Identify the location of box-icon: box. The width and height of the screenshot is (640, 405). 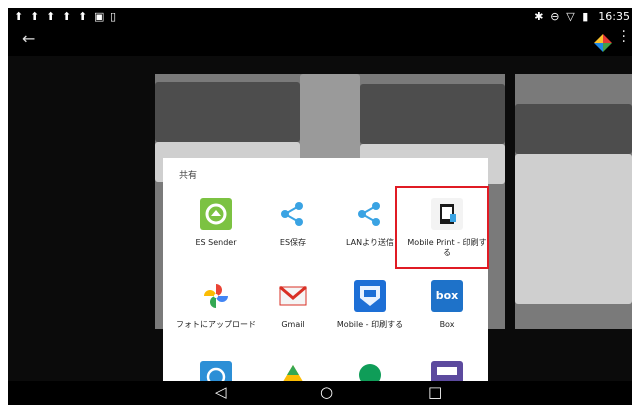
(447, 296).